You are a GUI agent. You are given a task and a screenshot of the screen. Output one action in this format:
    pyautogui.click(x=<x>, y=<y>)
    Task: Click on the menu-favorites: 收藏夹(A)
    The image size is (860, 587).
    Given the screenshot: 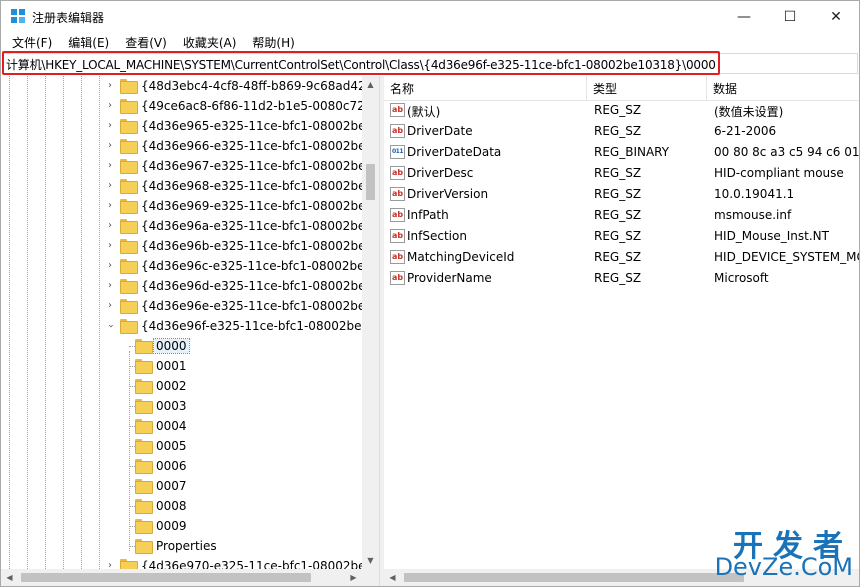 What is the action you would take?
    pyautogui.click(x=210, y=42)
    